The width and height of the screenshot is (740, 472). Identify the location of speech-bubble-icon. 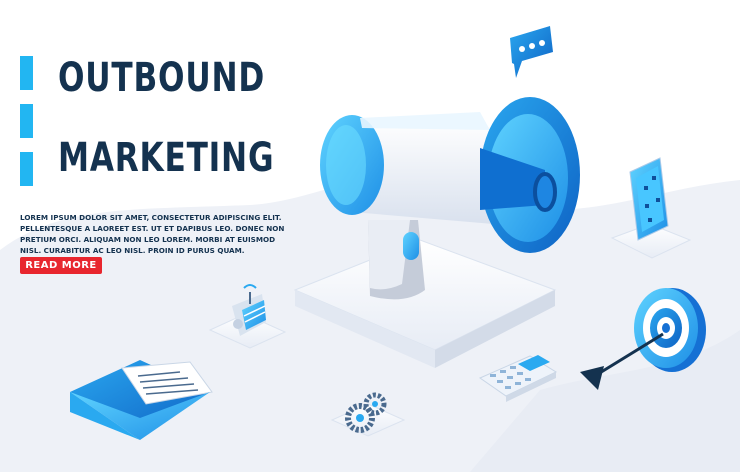
(531, 52).